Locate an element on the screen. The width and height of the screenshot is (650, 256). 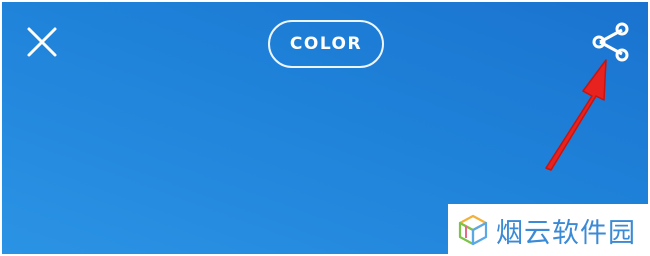
color-mode-button: COLOR is located at coordinates (326, 44).